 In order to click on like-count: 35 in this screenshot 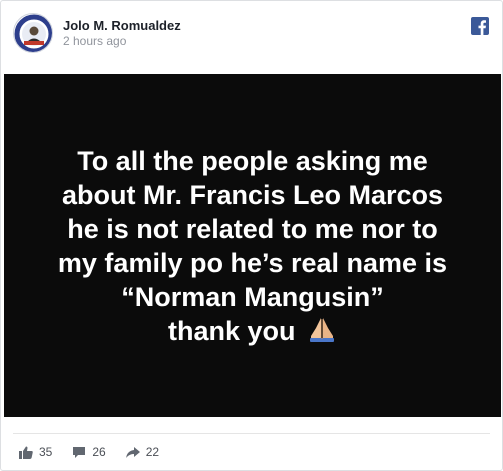, I will do `click(35, 452)`.